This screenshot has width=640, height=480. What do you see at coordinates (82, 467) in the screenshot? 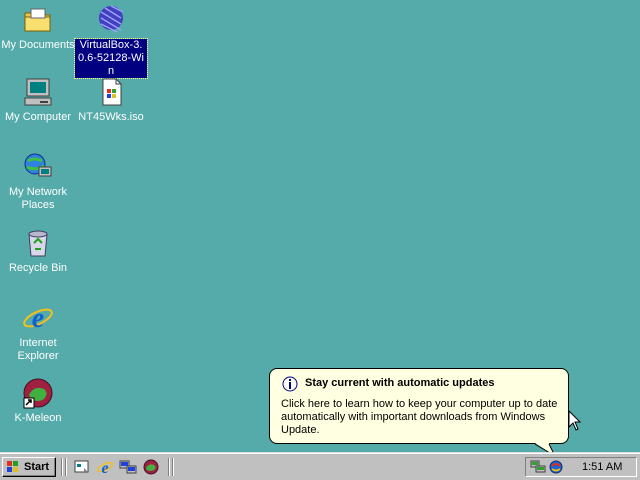
I see `show-desktop-icon` at bounding box center [82, 467].